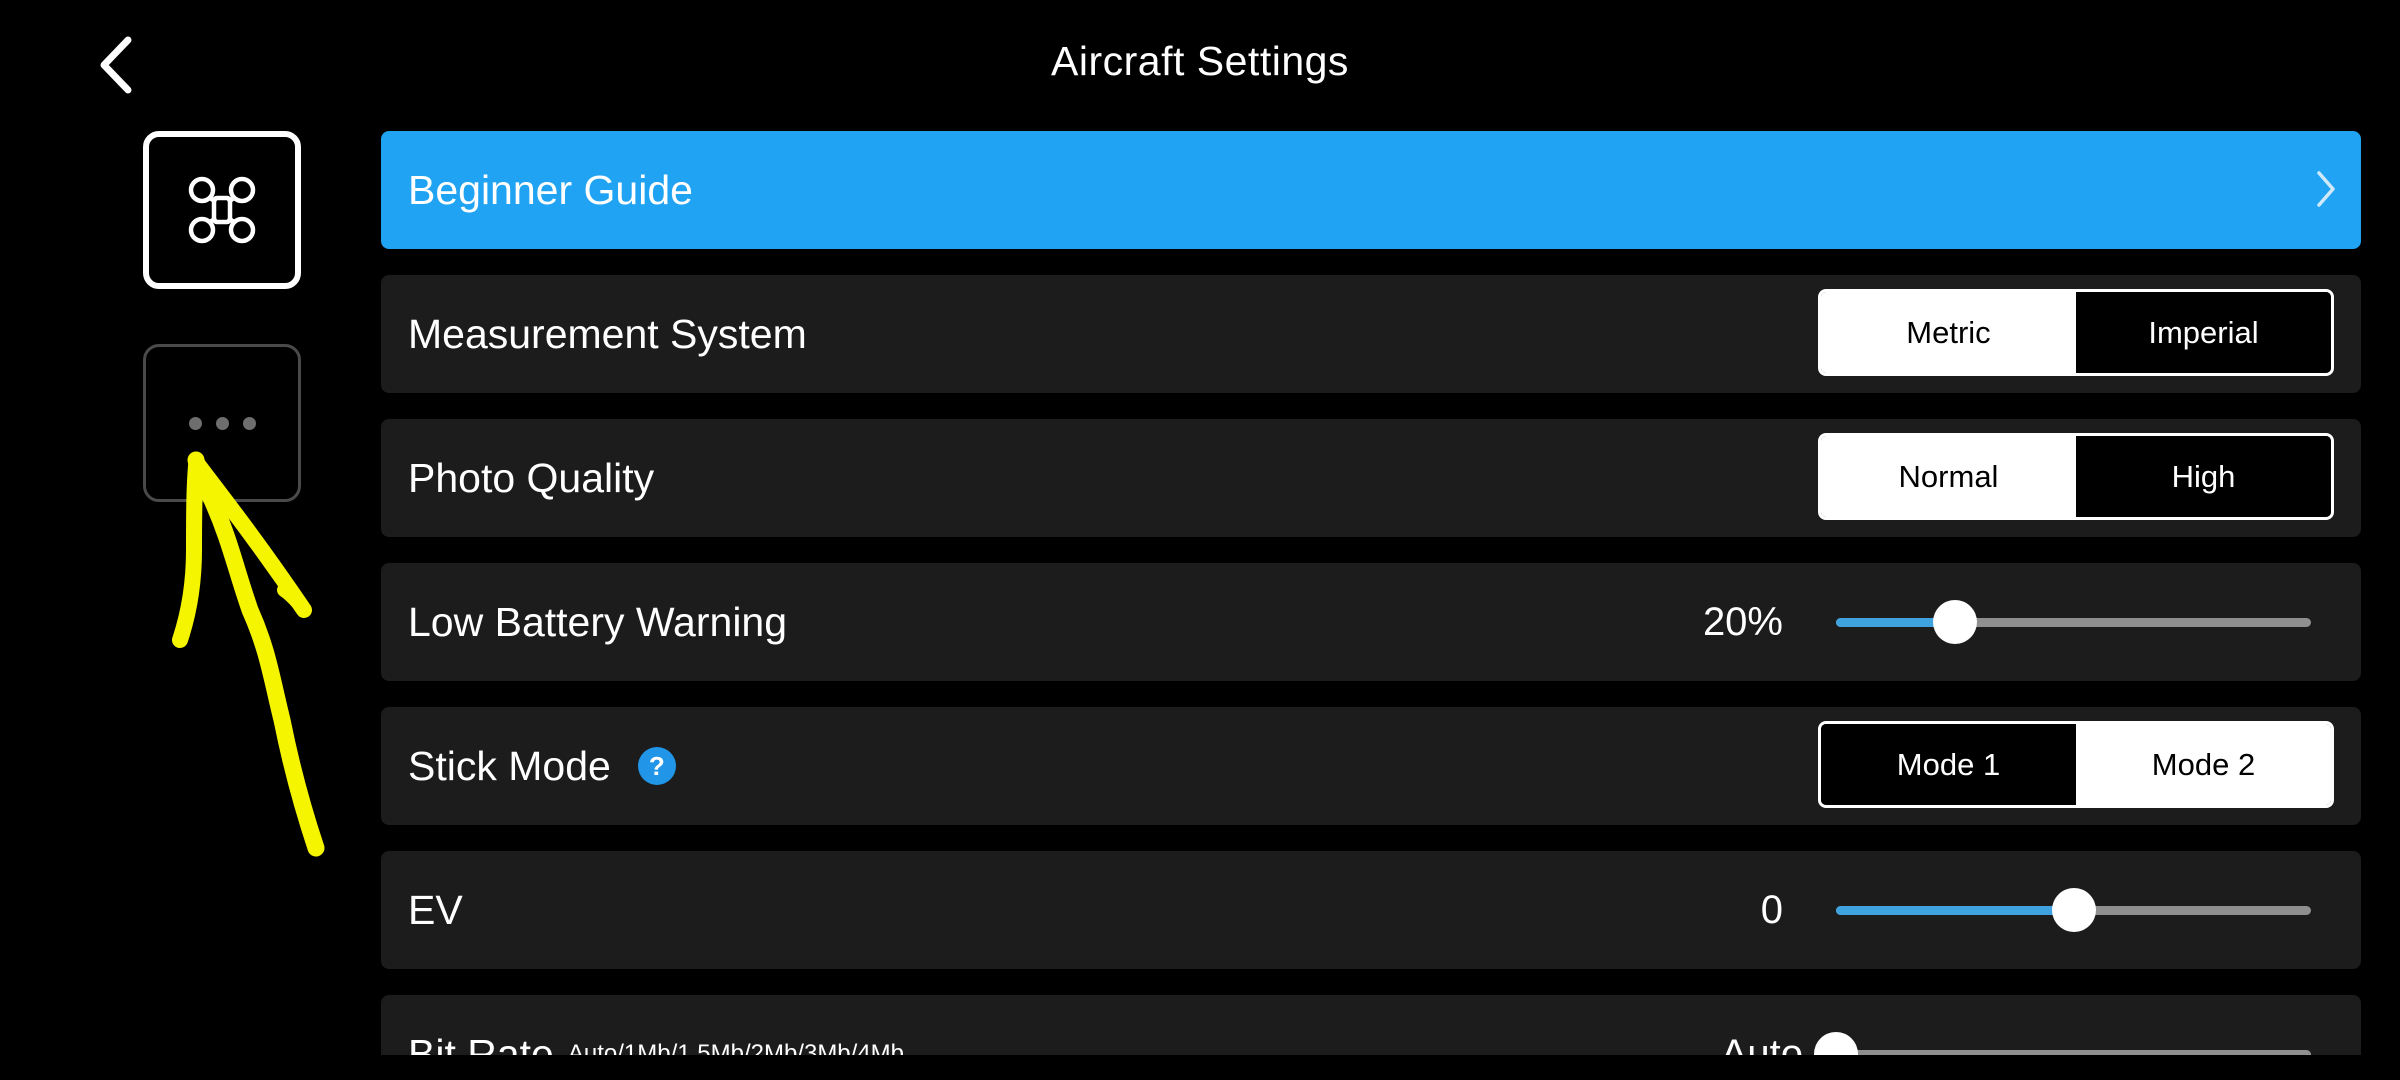  Describe the element at coordinates (1955, 910) in the screenshot. I see `slider-fill` at that location.